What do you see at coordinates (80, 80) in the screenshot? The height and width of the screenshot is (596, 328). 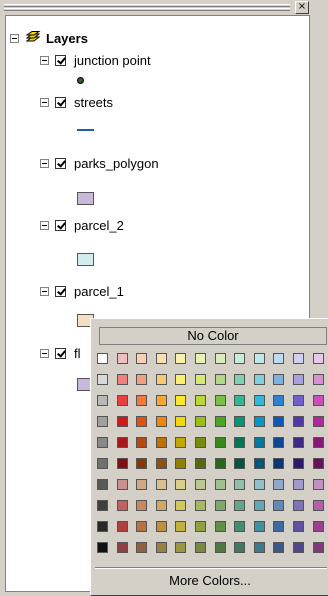 I see `point-symbol` at bounding box center [80, 80].